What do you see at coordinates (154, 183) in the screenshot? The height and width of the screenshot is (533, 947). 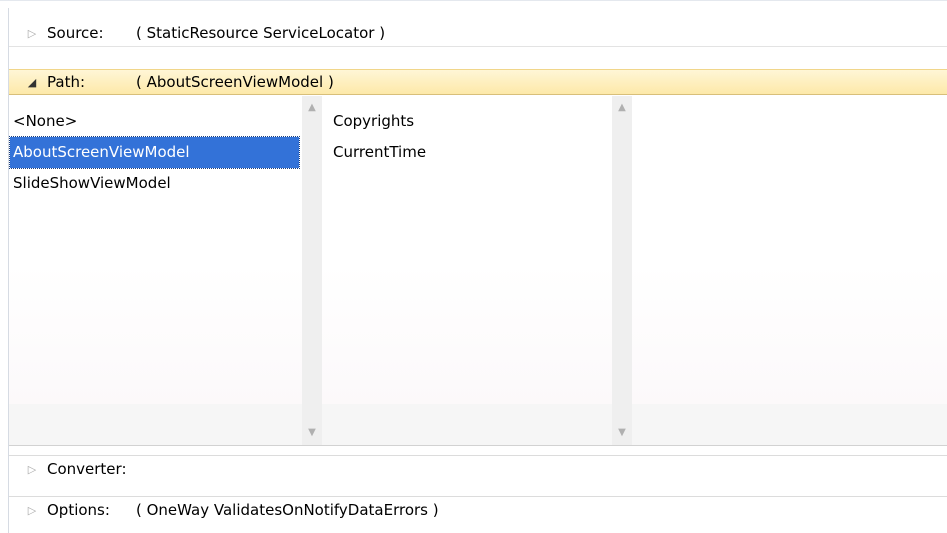 I see `list-item: SlideShowViewModel` at bounding box center [154, 183].